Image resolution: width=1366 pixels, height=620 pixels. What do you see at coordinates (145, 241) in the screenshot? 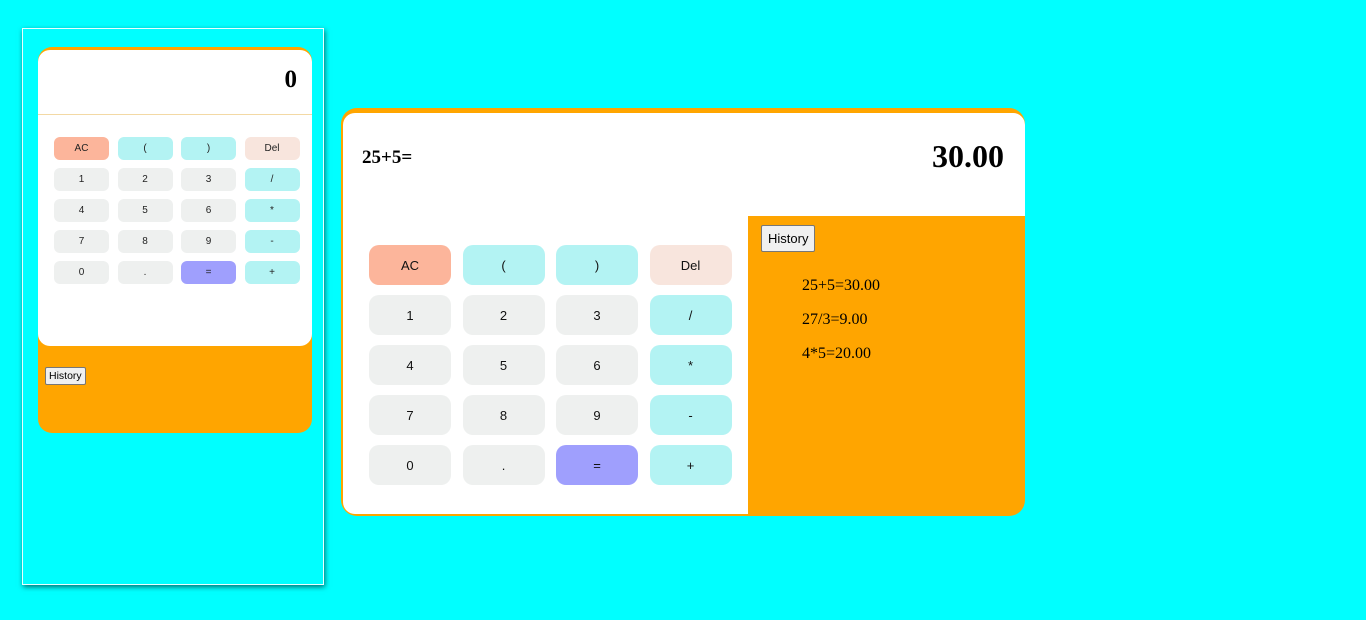
I see `mobile-key-8: 8` at bounding box center [145, 241].